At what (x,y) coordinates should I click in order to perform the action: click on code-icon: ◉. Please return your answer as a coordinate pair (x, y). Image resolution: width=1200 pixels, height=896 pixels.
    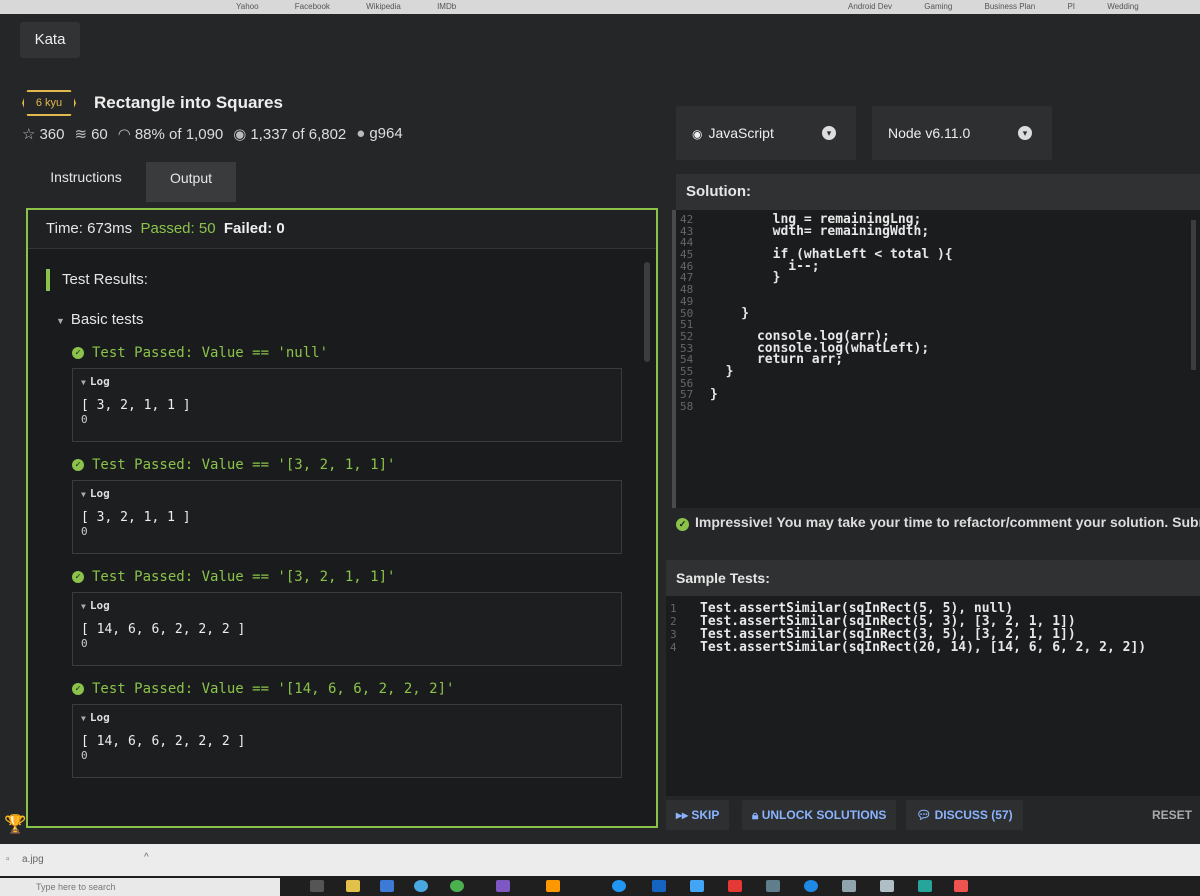
    Looking at the image, I should click on (697, 134).